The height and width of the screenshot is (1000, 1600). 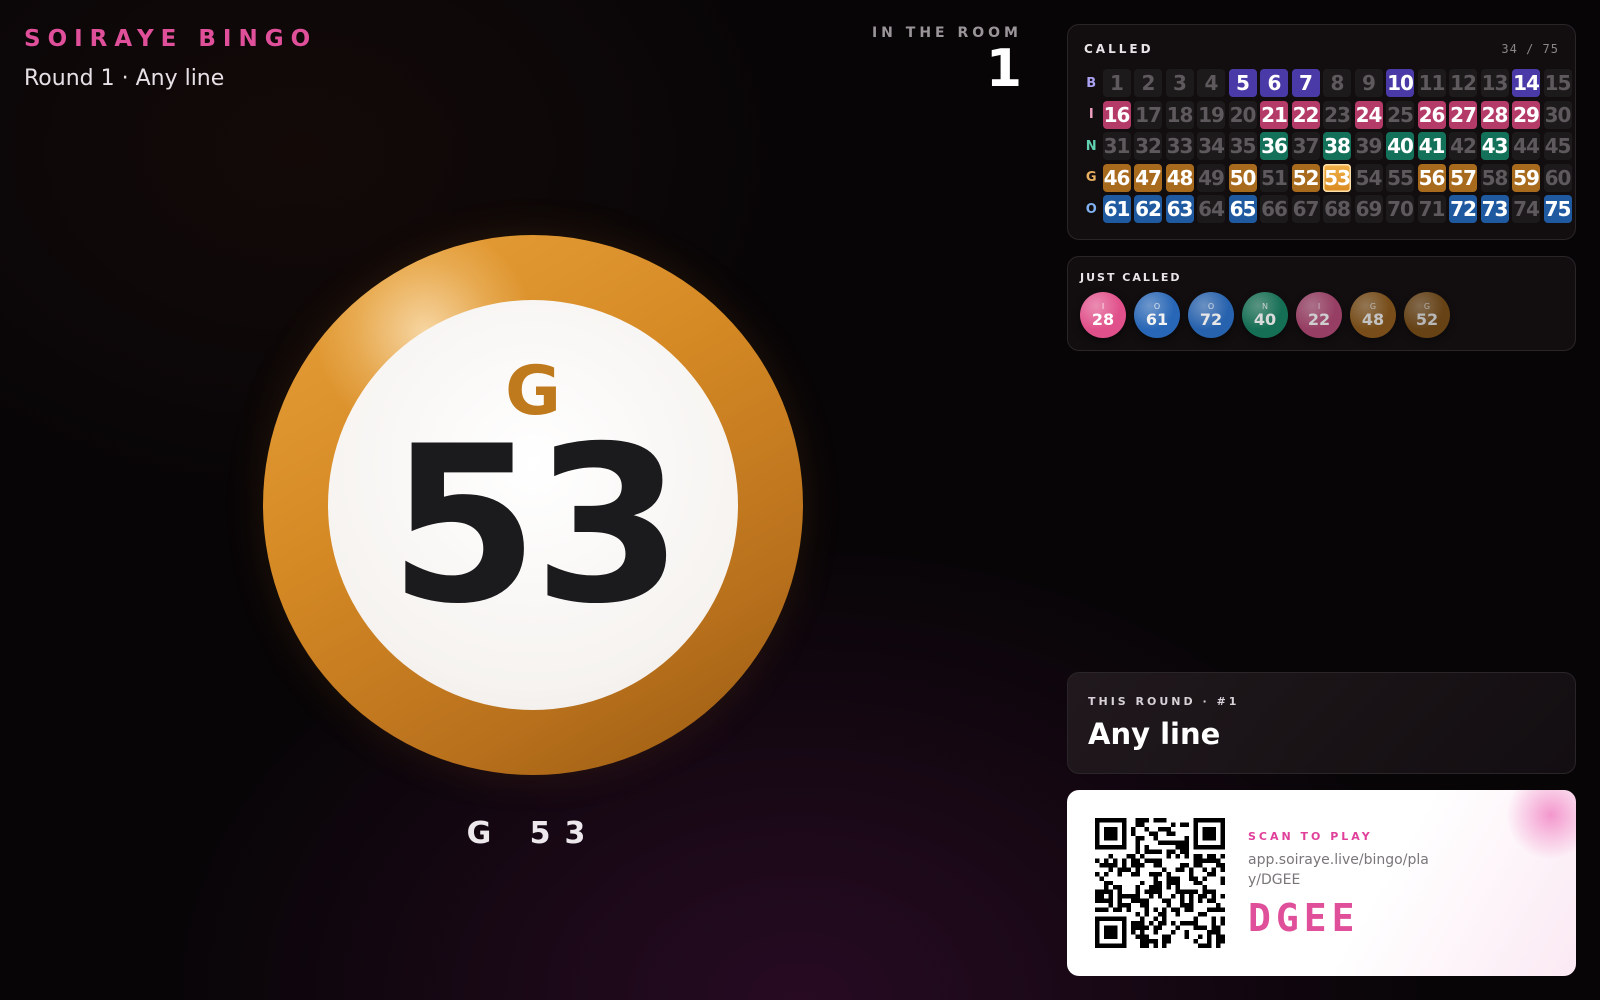 I want to click on board-row: N 31 32 33 34 35 36 37 38 39 40 41 42 43 44 45, so click(x=1328, y=146).